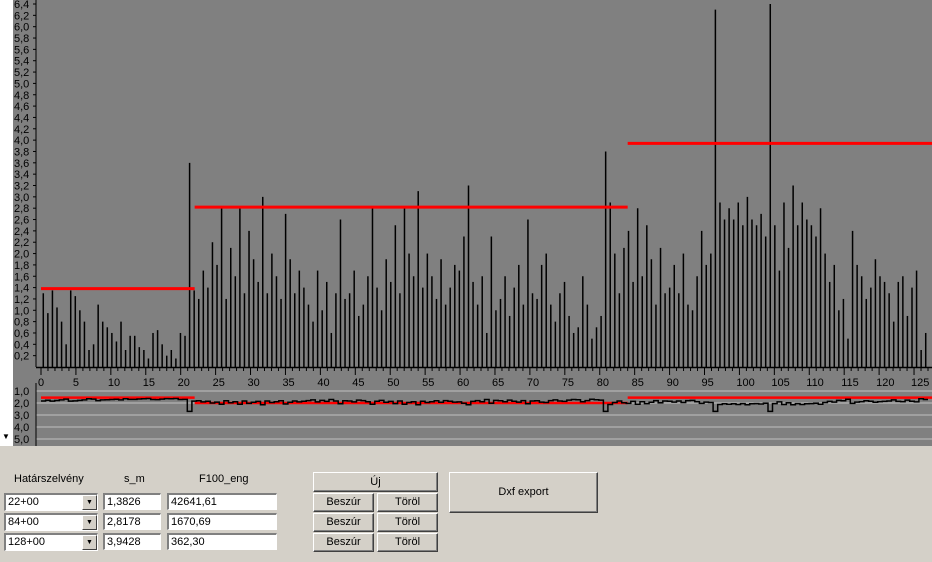 This screenshot has width=932, height=562. What do you see at coordinates (132, 521) in the screenshot?
I see `s-m-field-2: 2,8178` at bounding box center [132, 521].